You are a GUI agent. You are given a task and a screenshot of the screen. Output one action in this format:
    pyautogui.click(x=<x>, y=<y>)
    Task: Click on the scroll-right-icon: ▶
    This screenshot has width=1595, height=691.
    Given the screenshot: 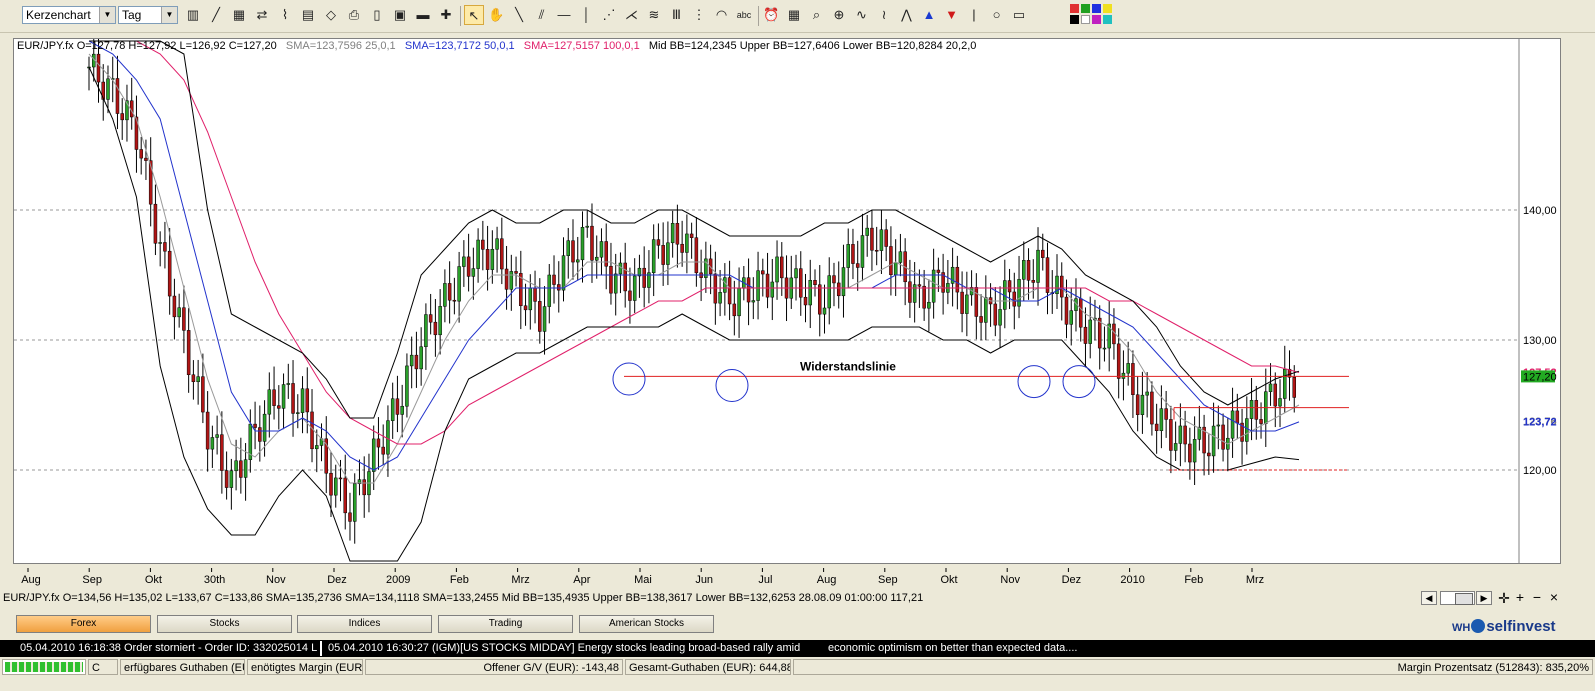 What is the action you would take?
    pyautogui.click(x=1484, y=598)
    